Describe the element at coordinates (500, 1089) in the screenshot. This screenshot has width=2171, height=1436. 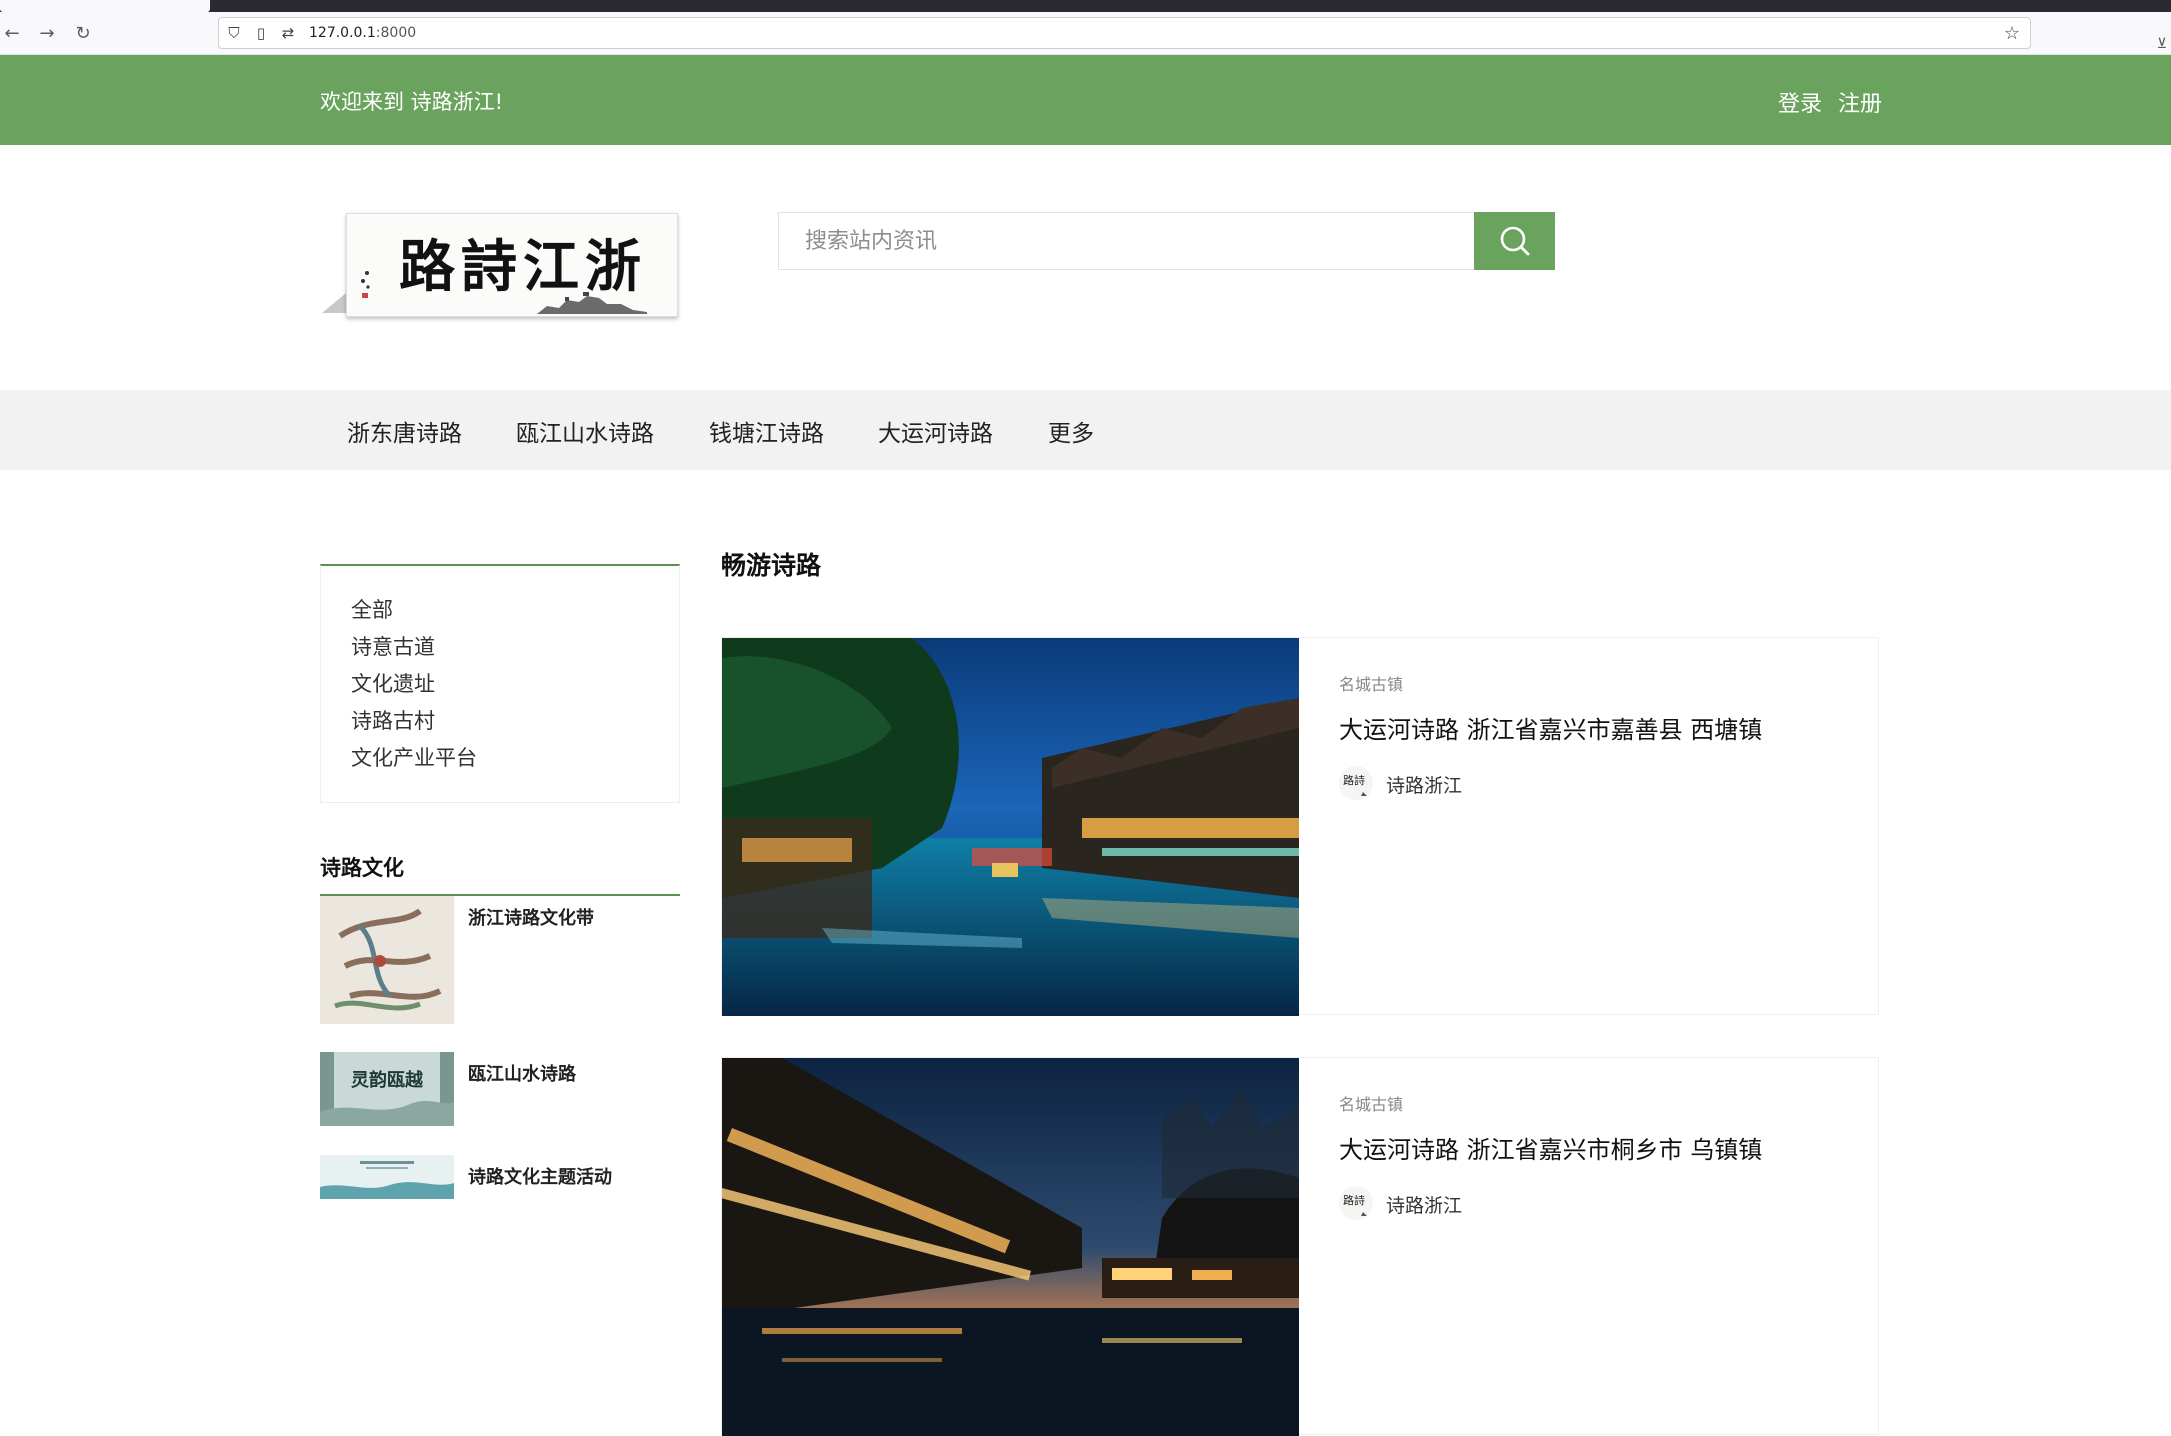
I see `culture-article-2: 灵韵瓯越 瓯江山水诗路` at that location.